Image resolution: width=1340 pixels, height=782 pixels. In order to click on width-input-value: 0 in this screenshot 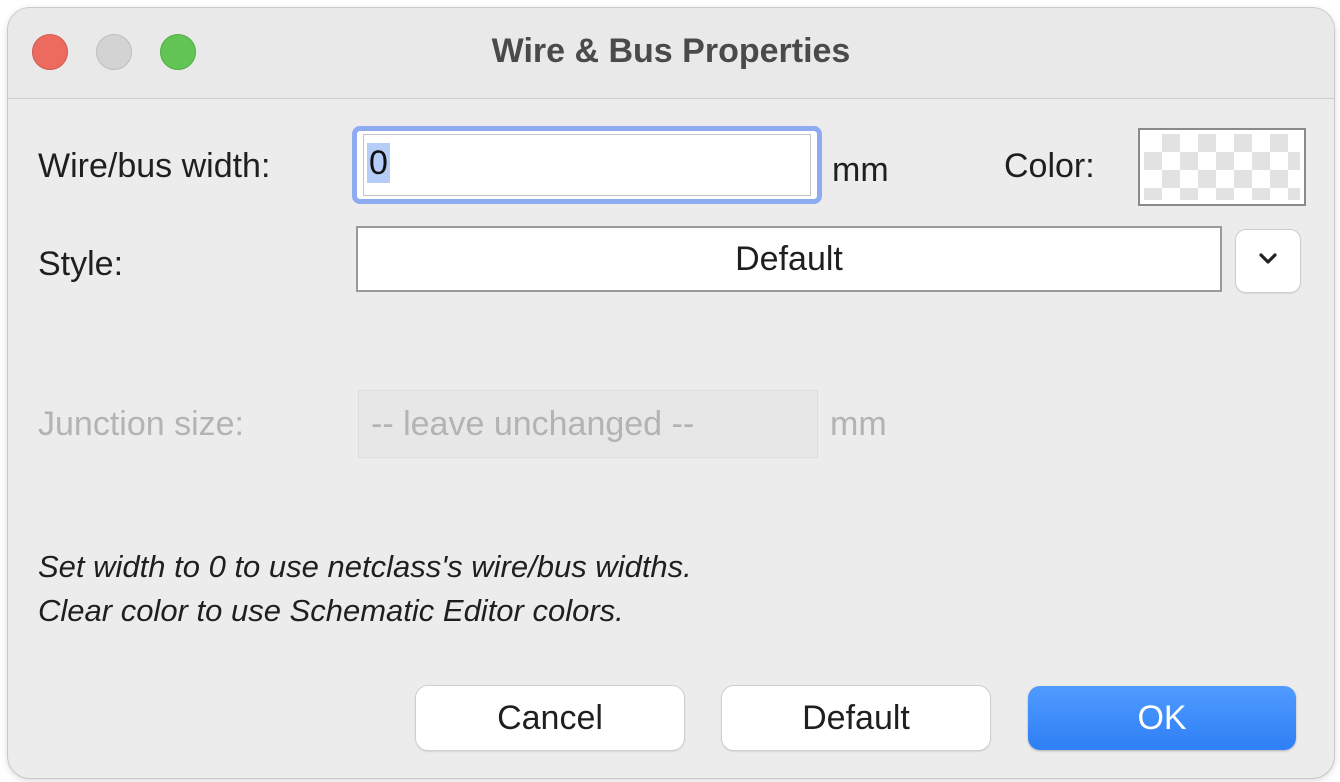, I will do `click(378, 163)`.